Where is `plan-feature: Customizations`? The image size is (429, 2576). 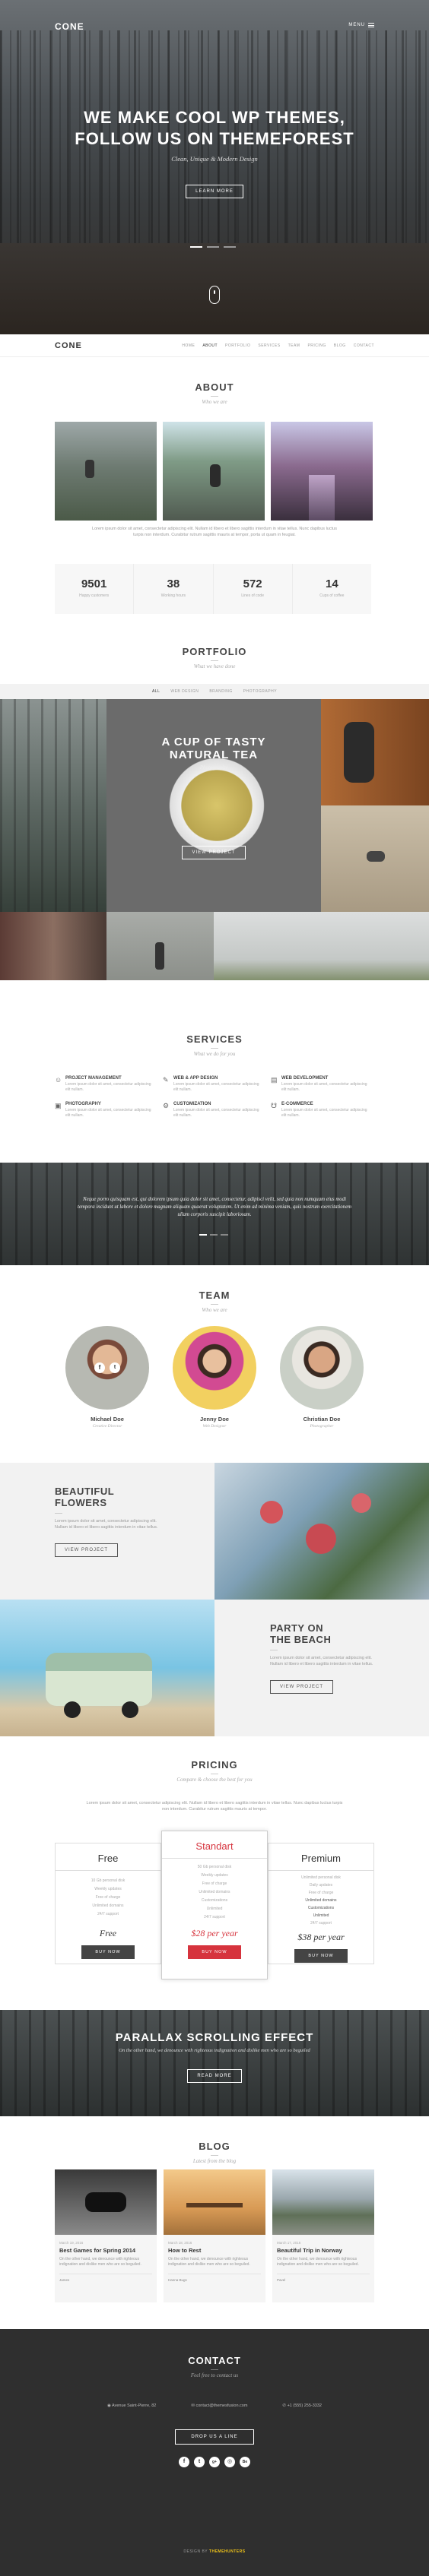
plan-feature: Customizations is located at coordinates (321, 1908).